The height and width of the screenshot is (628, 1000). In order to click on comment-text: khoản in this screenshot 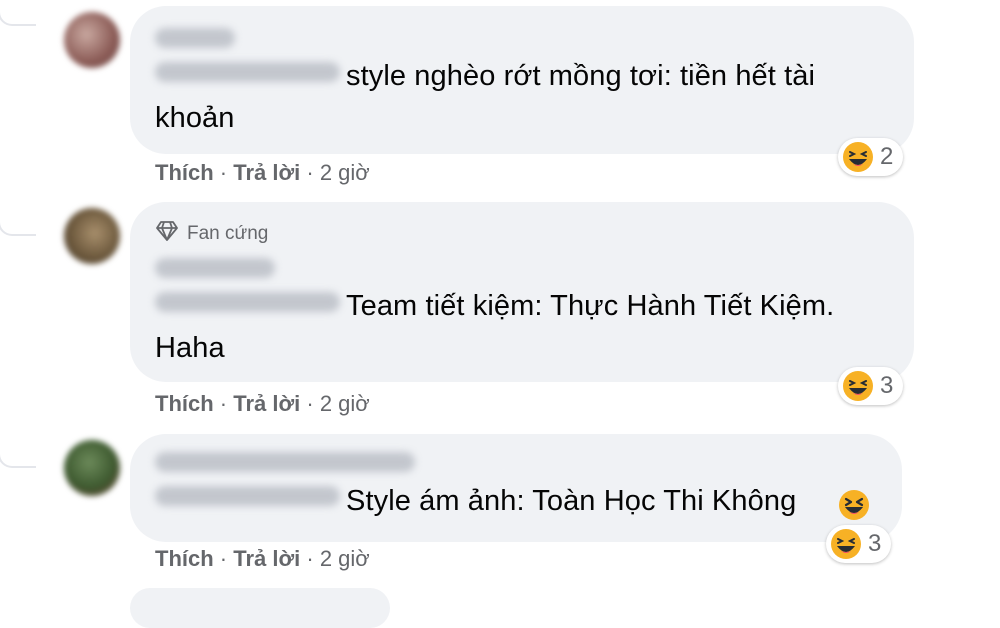, I will do `click(195, 118)`.